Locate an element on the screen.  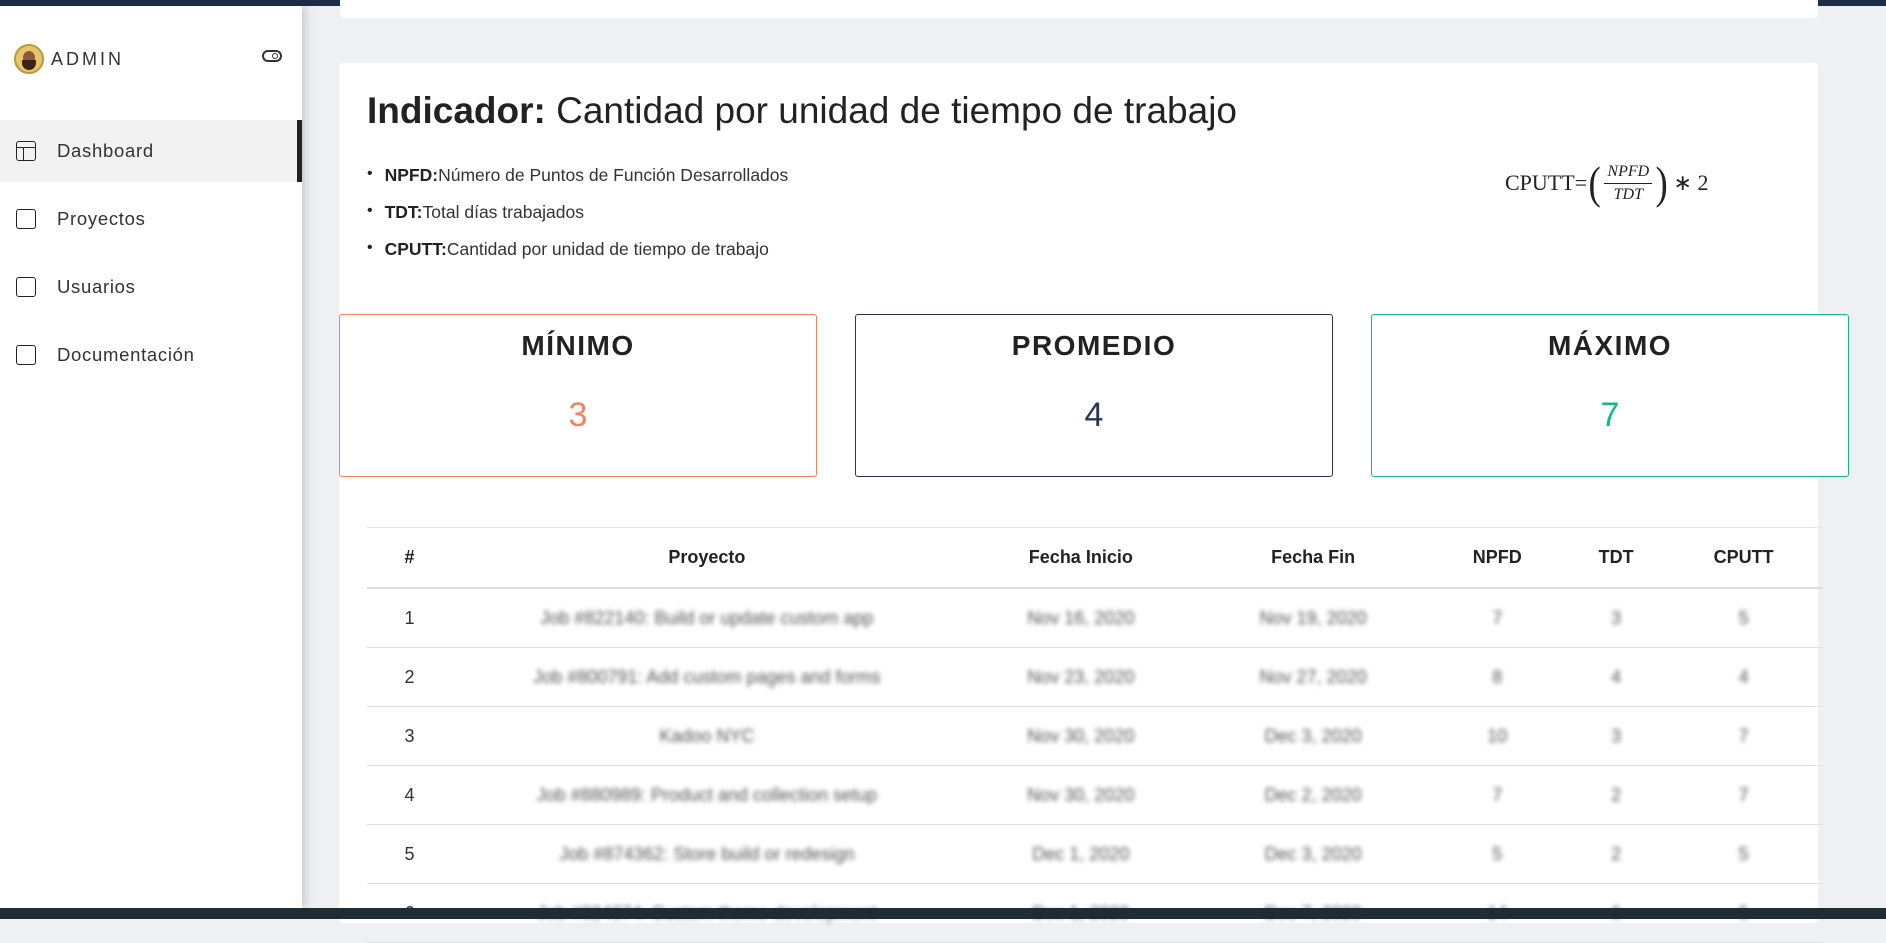
table-cell: Nov 27, 2020 is located at coordinates (1313, 677).